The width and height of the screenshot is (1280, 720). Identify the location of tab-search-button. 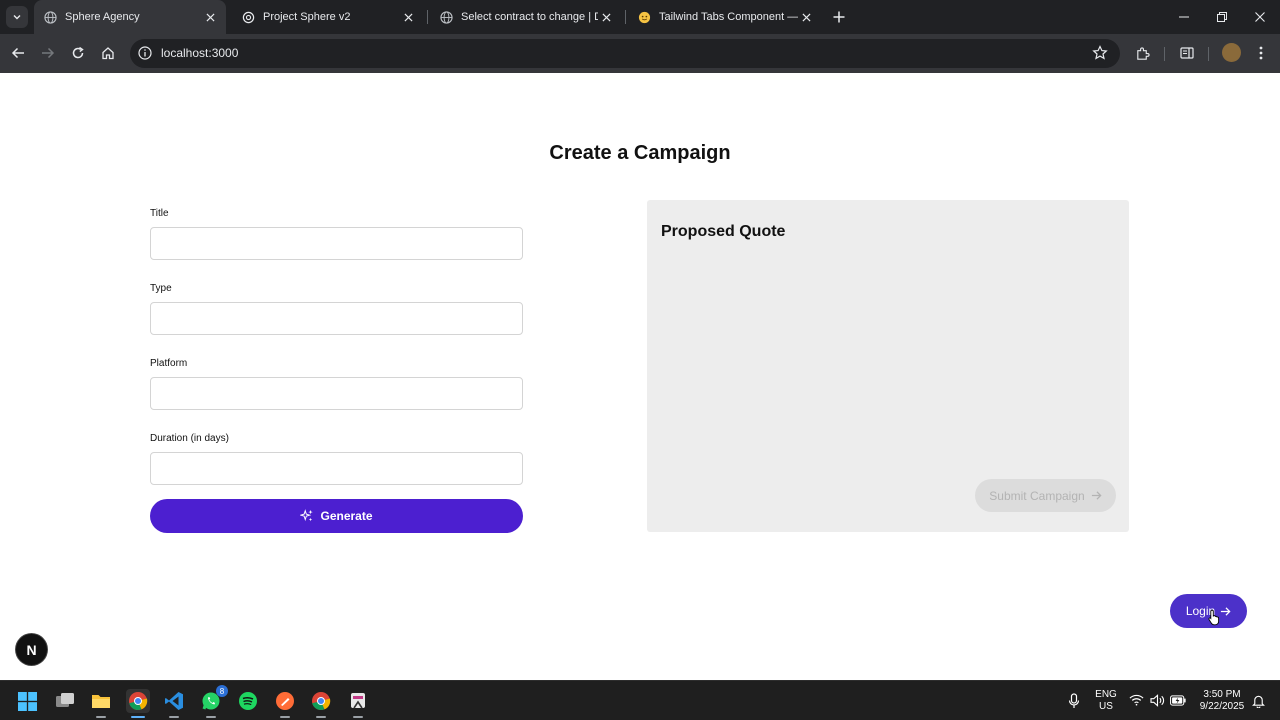
(17, 17).